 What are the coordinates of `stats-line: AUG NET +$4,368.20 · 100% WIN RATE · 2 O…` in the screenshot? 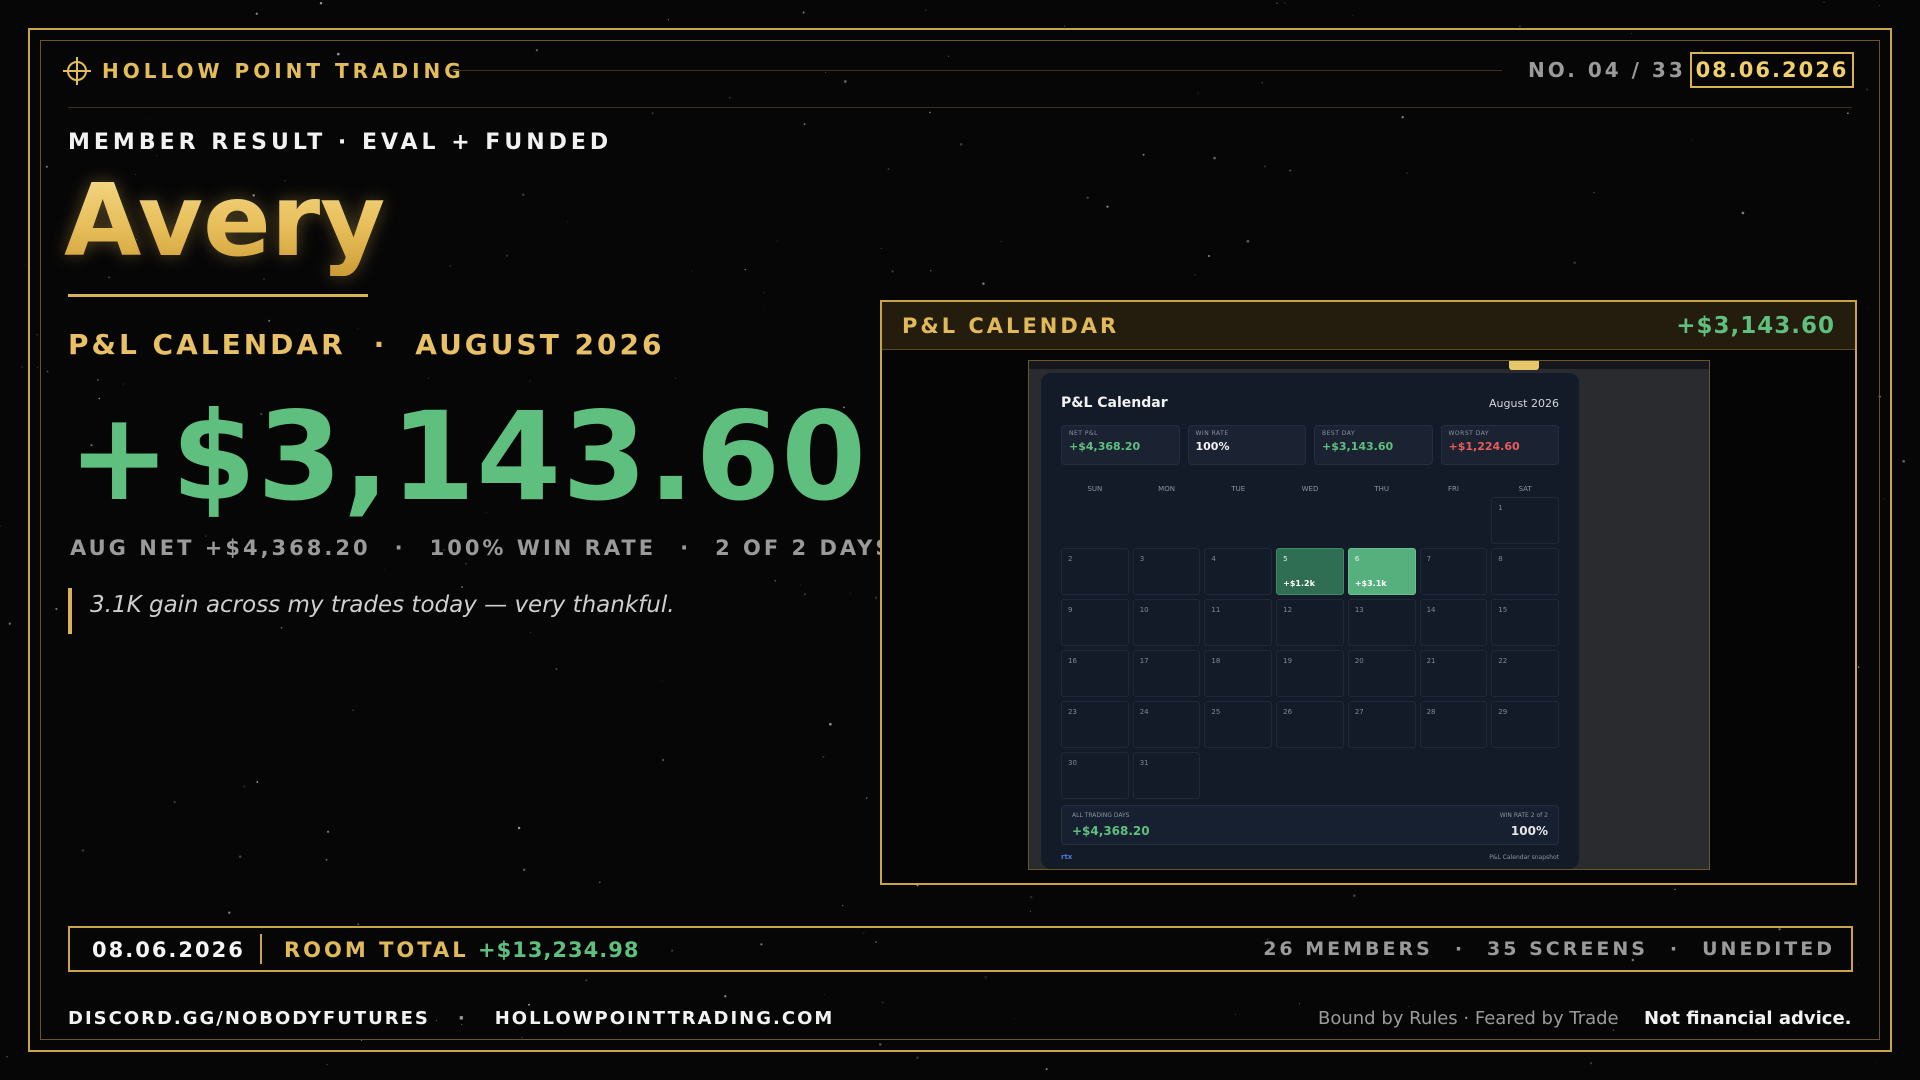 It's located at (481, 548).